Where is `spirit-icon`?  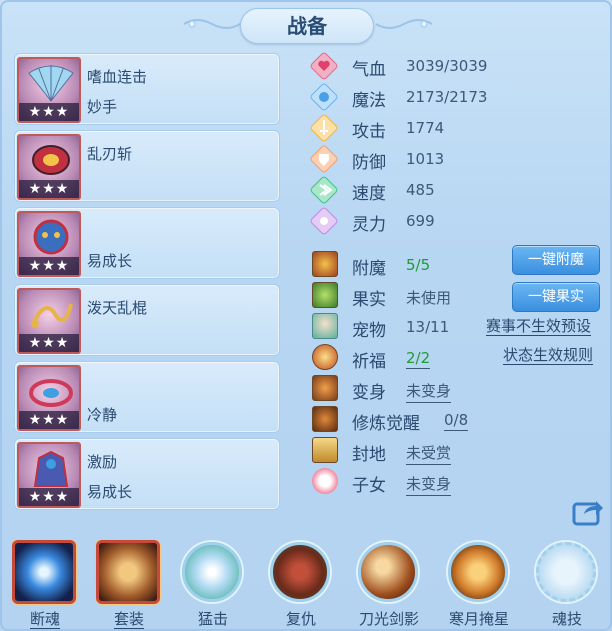
spirit-icon is located at coordinates (324, 221).